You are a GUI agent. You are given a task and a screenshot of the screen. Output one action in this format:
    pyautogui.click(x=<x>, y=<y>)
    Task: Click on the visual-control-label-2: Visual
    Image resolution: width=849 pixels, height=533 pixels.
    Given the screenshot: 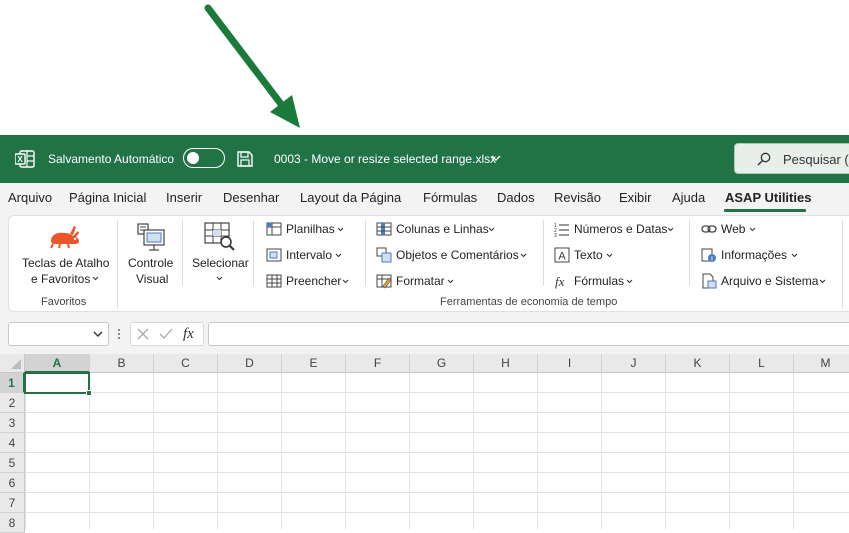 What is the action you would take?
    pyautogui.click(x=152, y=279)
    